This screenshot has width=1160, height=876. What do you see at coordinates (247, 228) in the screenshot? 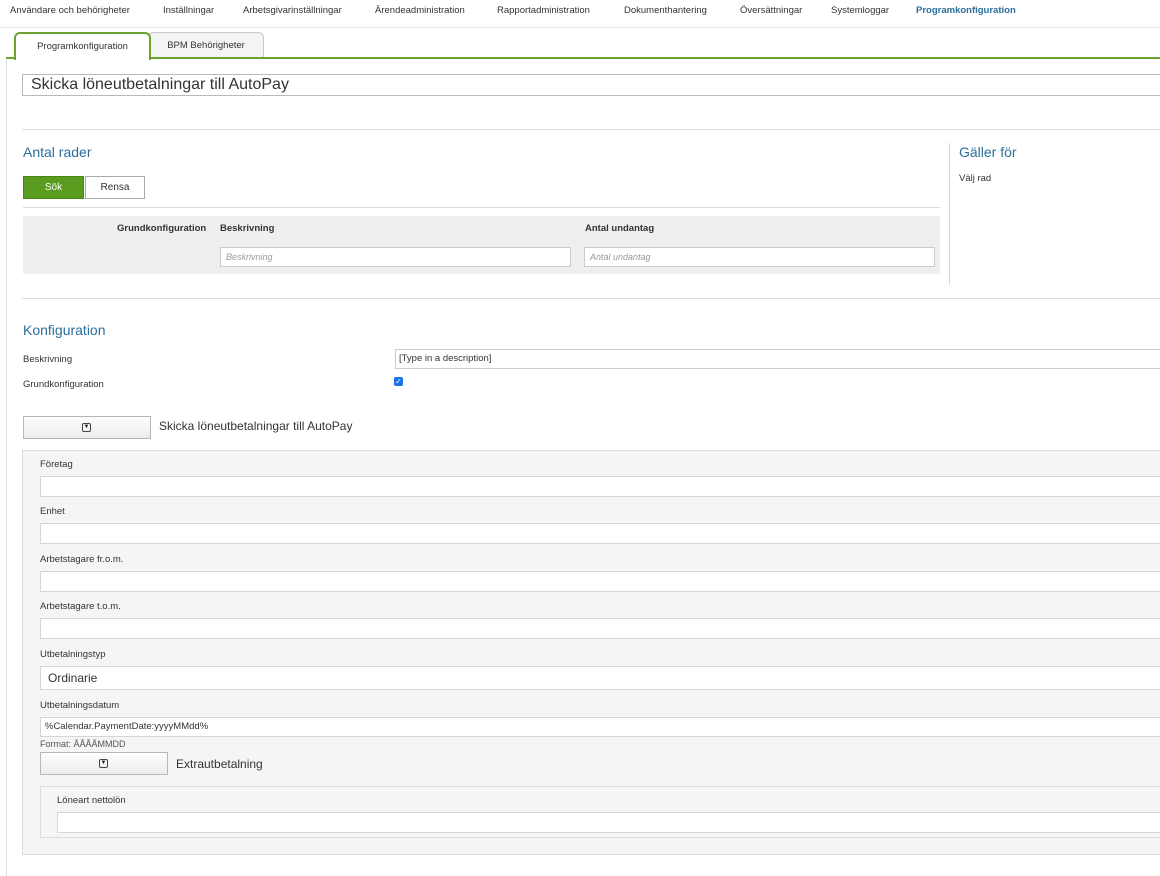
I see `column-header-beskrivning: Beskrivning` at bounding box center [247, 228].